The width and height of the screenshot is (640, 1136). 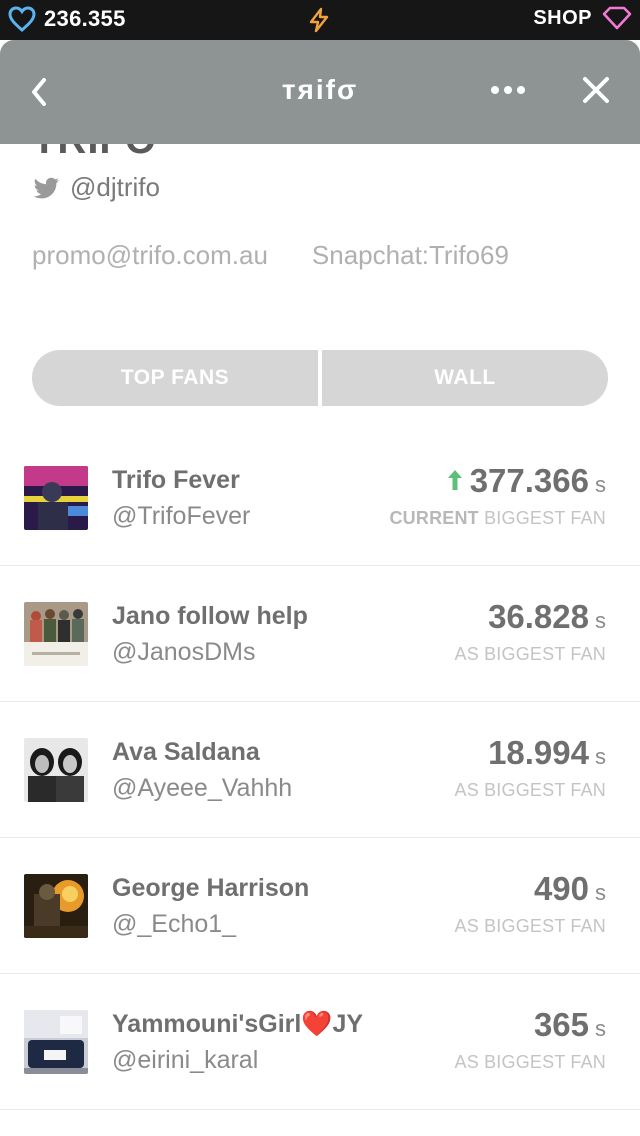 I want to click on fan-handle: @eirini_karal, so click(x=185, y=1060).